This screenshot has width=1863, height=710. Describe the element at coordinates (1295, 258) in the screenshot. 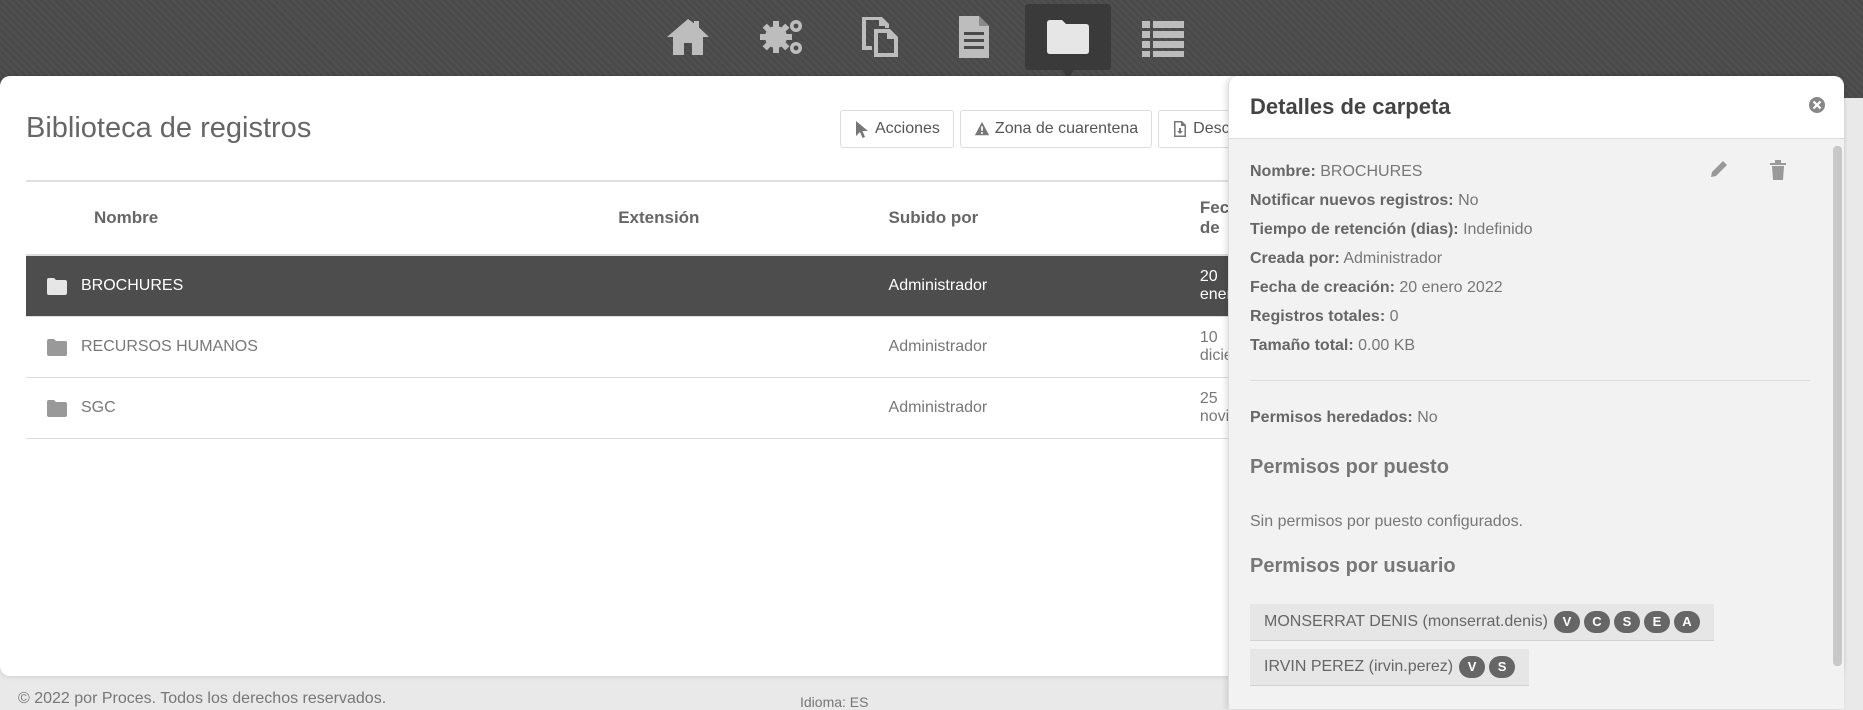

I see `field-created-by-label: Creada por:` at that location.